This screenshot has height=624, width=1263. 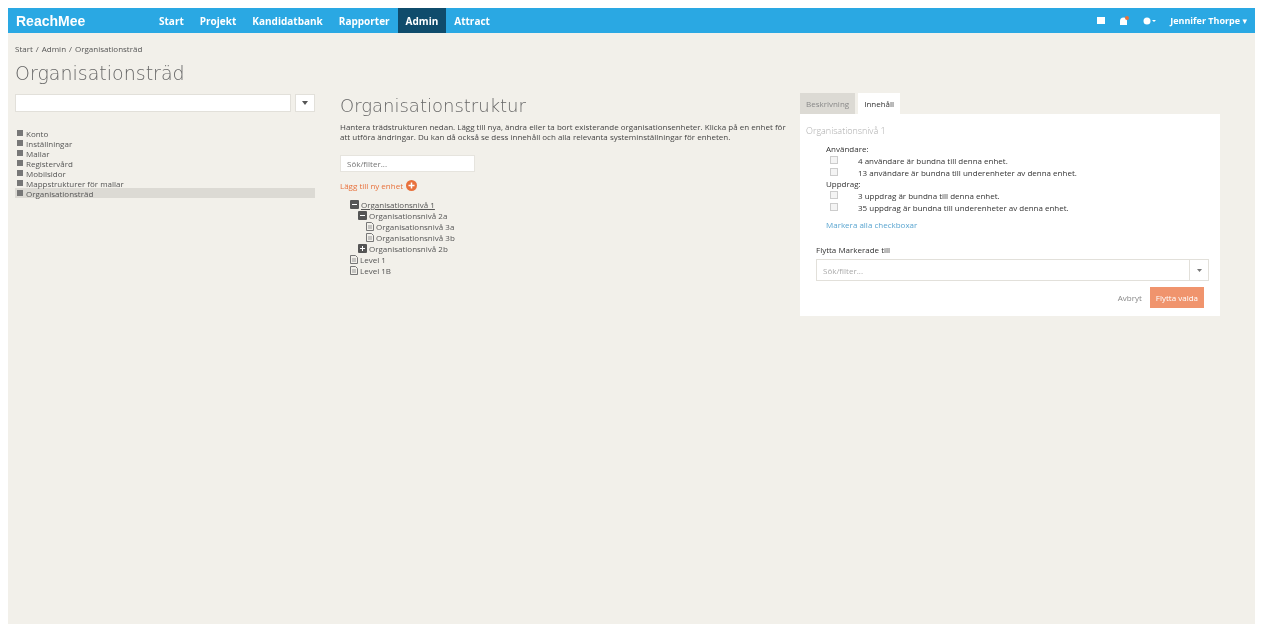 I want to click on breadcrumb-link: Admin, so click(x=54, y=48).